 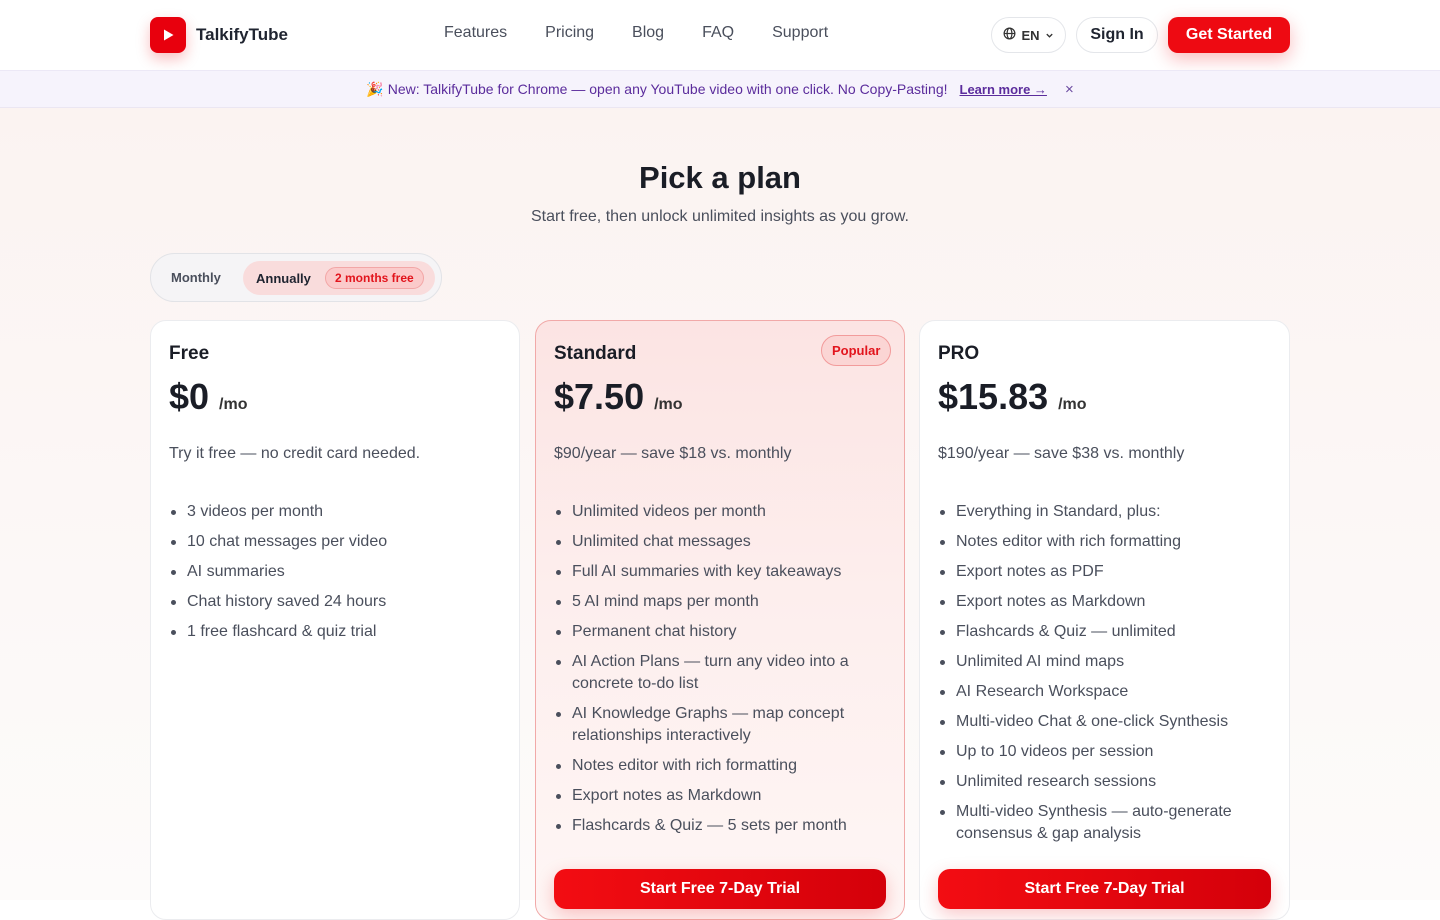 I want to click on popular-badge: Popular, so click(x=856, y=350).